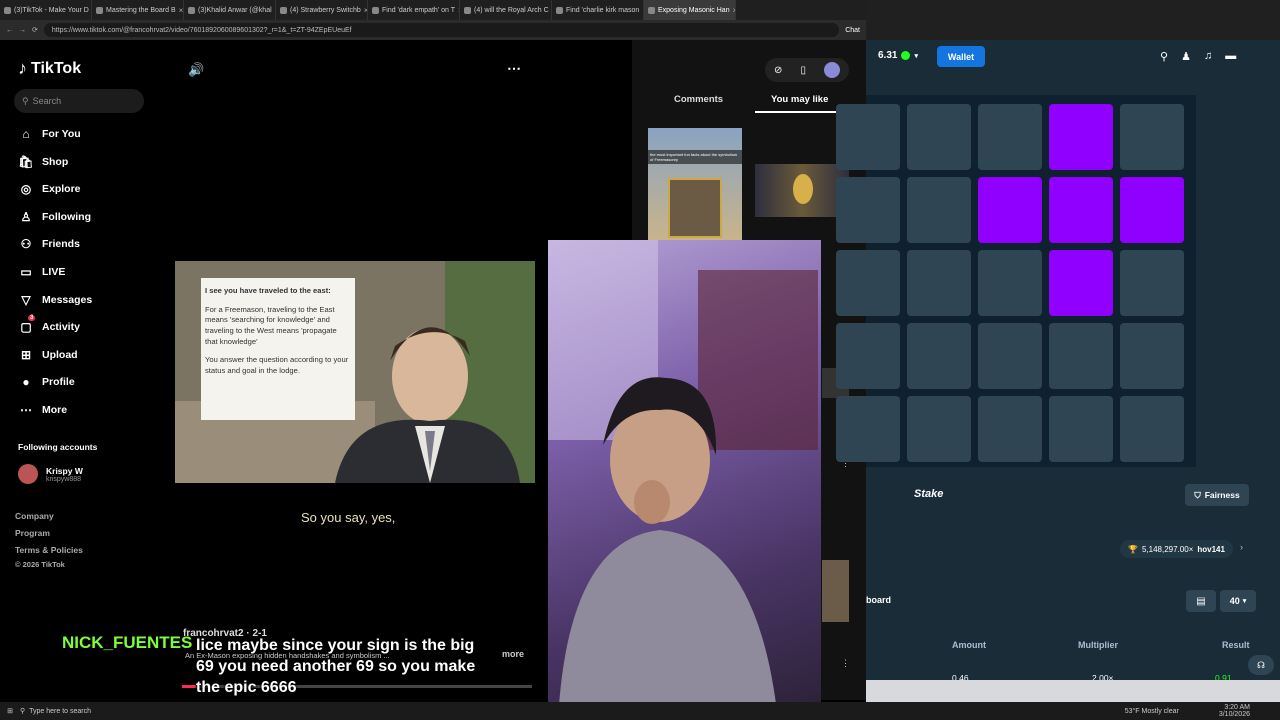 This screenshot has height=720, width=1280. Describe the element at coordinates (698, 99) in the screenshot. I see `tab-comments: Comments` at that location.